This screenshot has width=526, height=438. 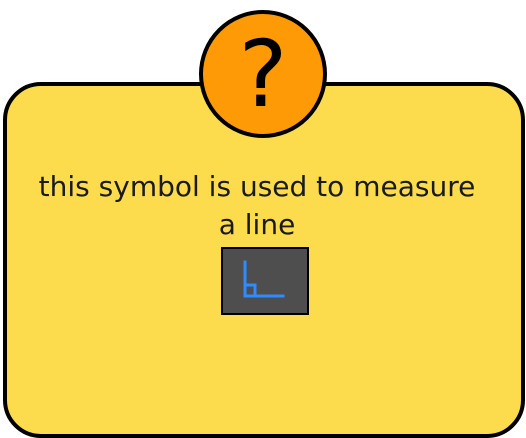 I want to click on question-mark-icon: ?, so click(x=263, y=74).